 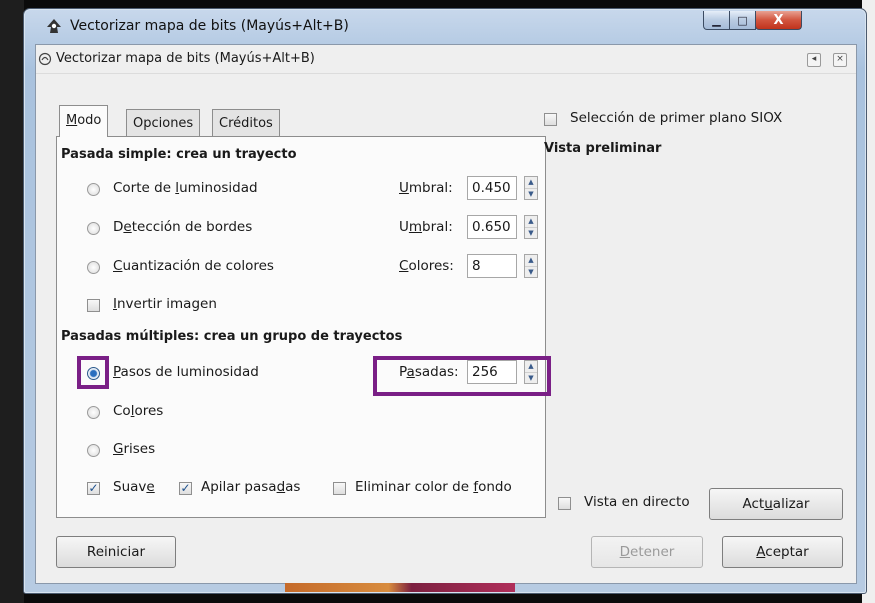 I want to click on threshold-1-input: 0.450, so click(x=492, y=188).